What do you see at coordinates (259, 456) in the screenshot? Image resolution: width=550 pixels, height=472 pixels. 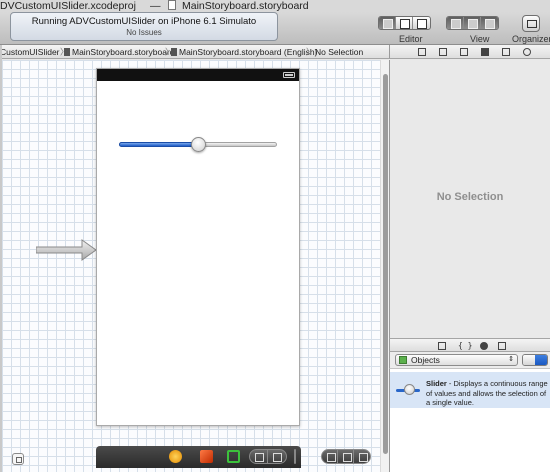 I see `align-icon` at bounding box center [259, 456].